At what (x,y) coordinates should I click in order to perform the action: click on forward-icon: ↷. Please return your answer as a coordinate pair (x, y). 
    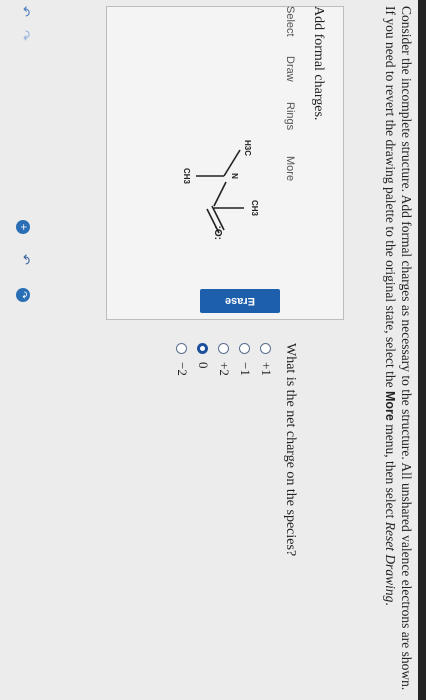
    Looking at the image, I should click on (24, 35).